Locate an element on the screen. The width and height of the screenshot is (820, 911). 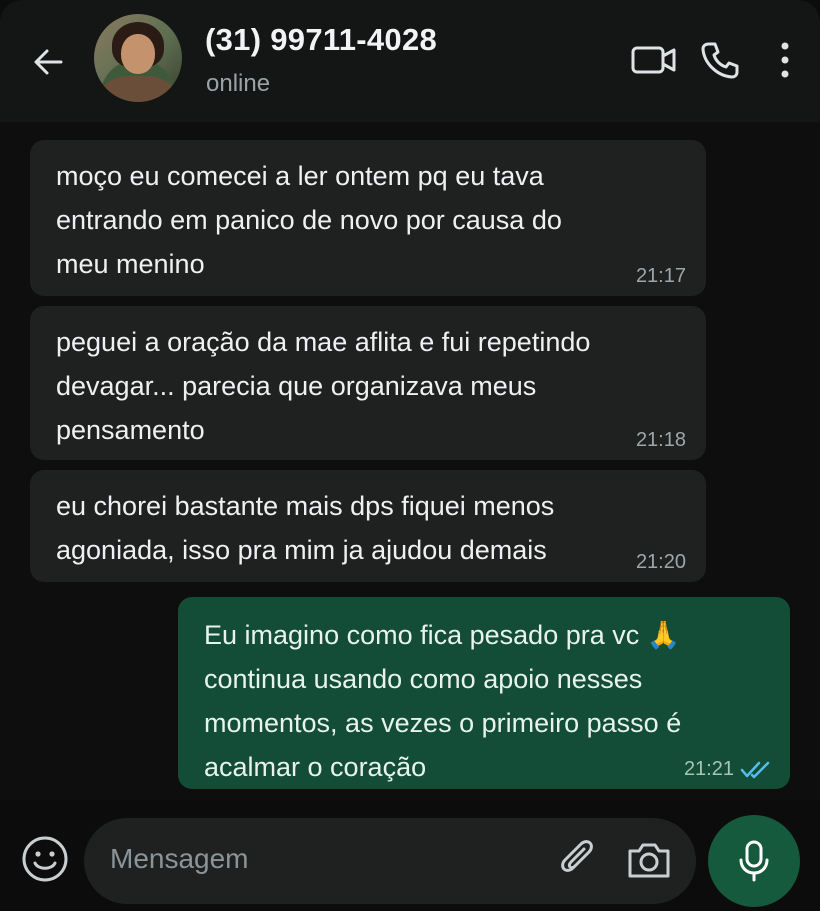
message-time: 21:21 is located at coordinates (708, 769).